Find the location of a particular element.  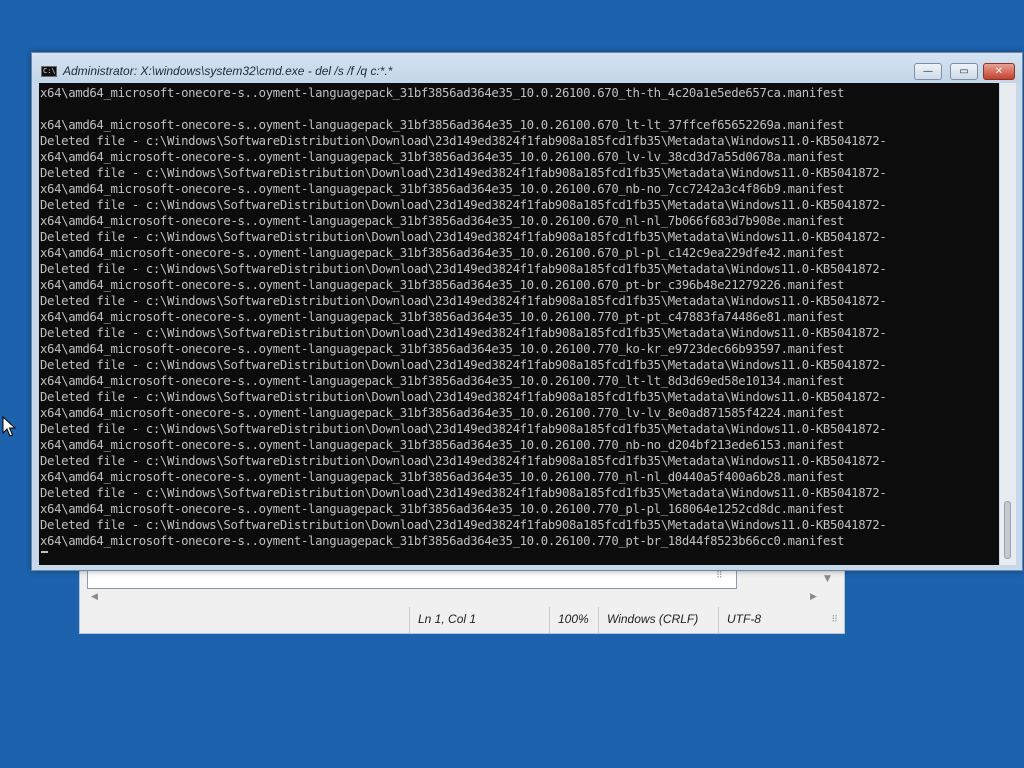

scroll-left-arrow-icon: ◀ is located at coordinates (94, 597).